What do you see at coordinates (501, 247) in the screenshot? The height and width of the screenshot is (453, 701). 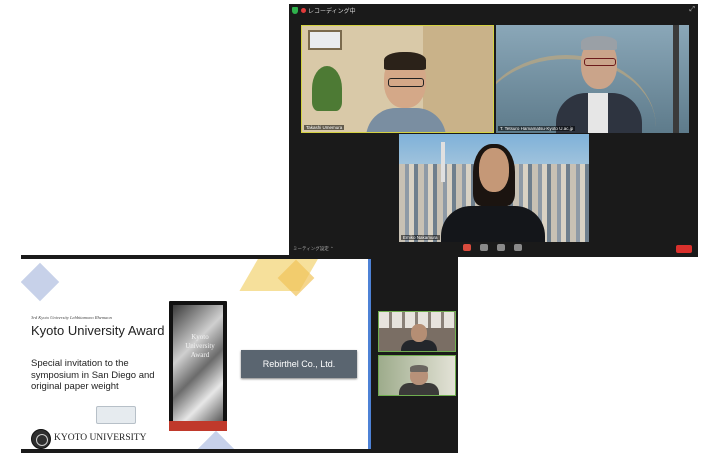 I see `share-screen-icon` at bounding box center [501, 247].